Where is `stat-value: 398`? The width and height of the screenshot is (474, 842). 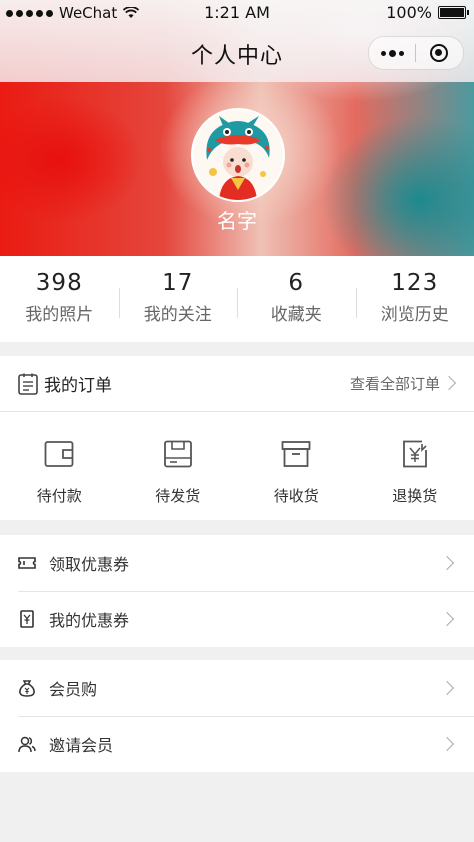
stat-value: 398 is located at coordinates (59, 283).